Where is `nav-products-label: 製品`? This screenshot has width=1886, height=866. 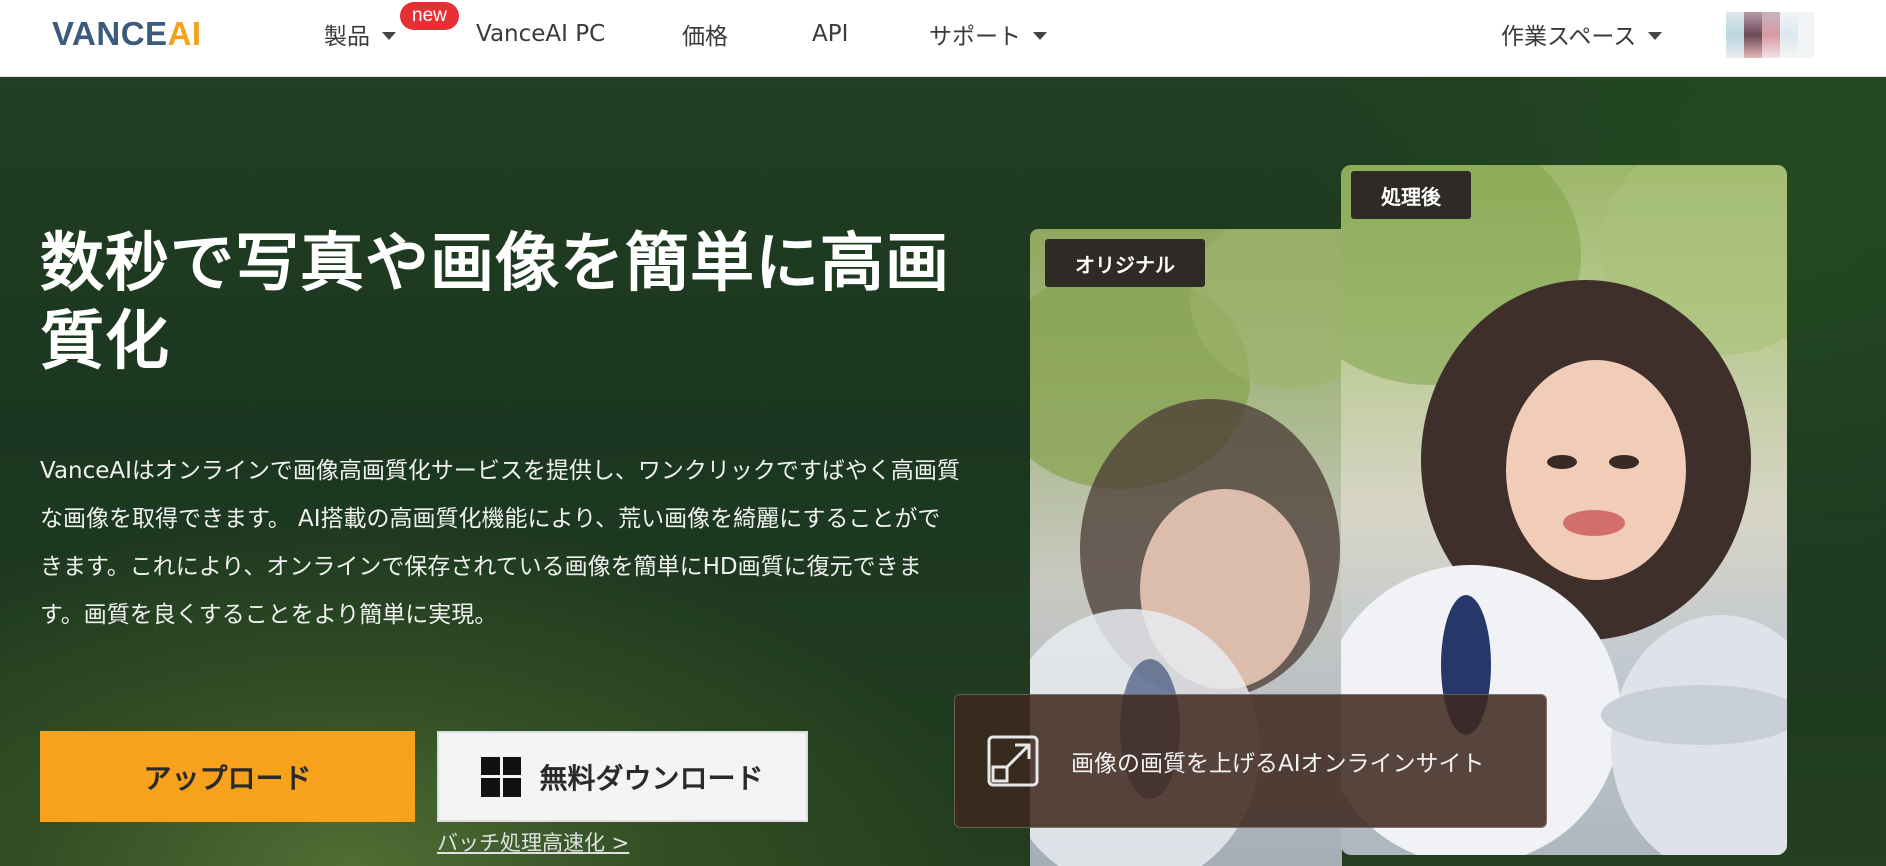 nav-products-label: 製品 is located at coordinates (347, 37).